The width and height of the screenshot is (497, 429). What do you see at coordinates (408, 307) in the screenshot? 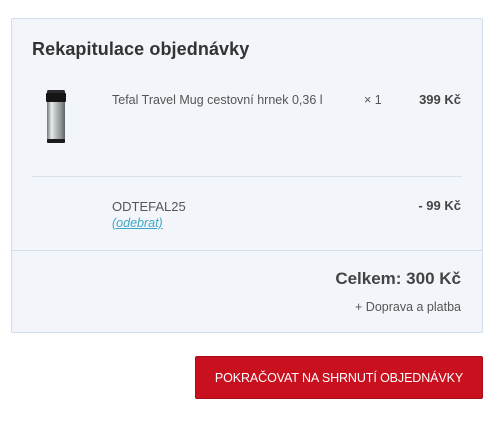
I see `shipping-payment-note: + Doprava a platba` at bounding box center [408, 307].